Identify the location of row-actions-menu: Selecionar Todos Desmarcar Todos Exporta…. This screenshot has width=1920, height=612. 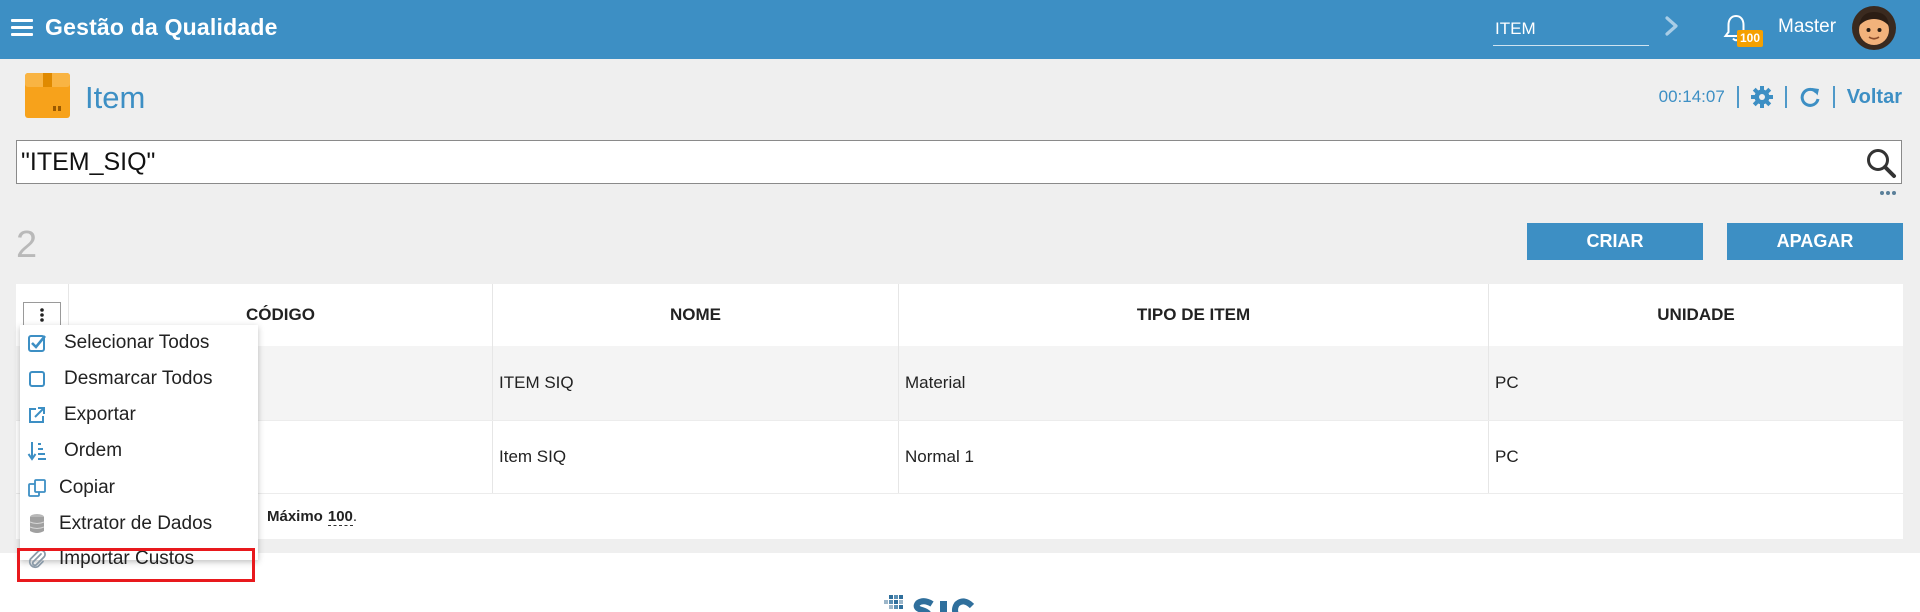
(139, 447).